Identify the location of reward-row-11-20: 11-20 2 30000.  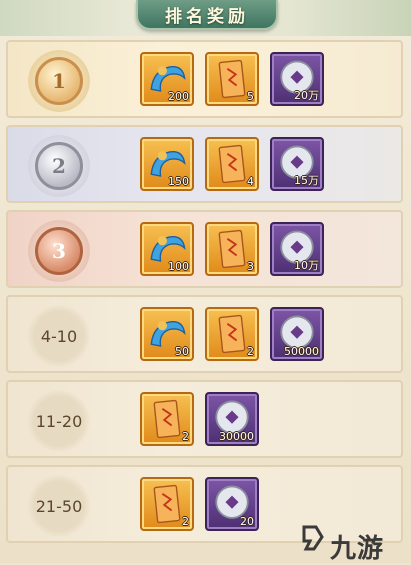
(204, 419).